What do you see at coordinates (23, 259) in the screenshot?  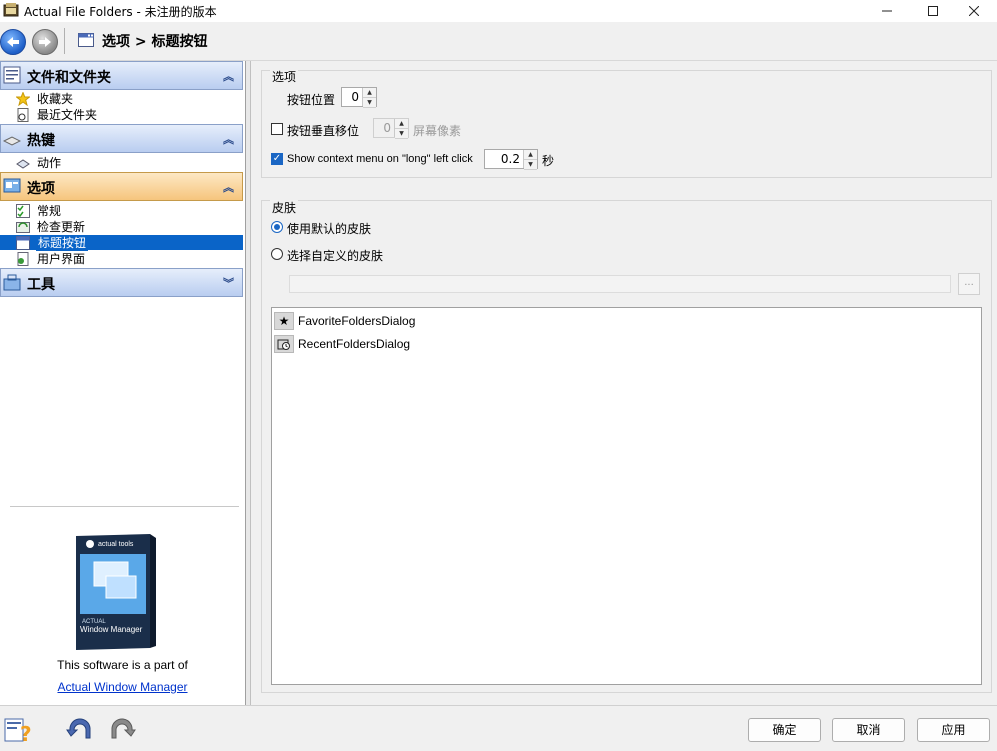 I see `ui-icon` at bounding box center [23, 259].